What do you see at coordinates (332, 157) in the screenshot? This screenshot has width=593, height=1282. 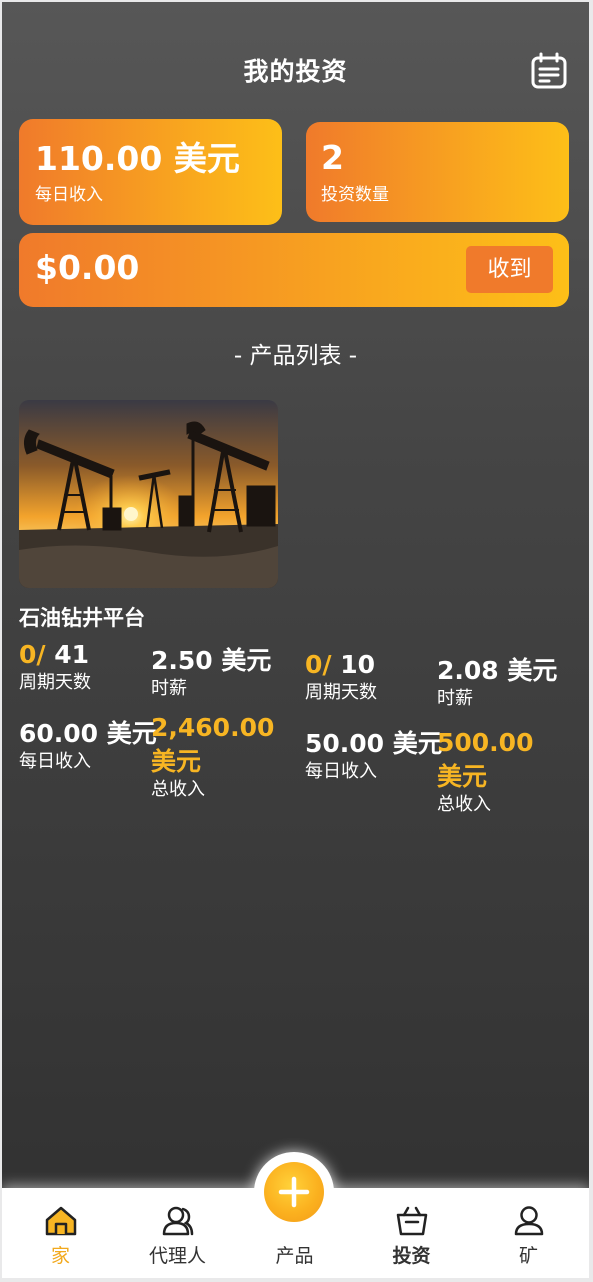 I see `investment-count-value: 2` at bounding box center [332, 157].